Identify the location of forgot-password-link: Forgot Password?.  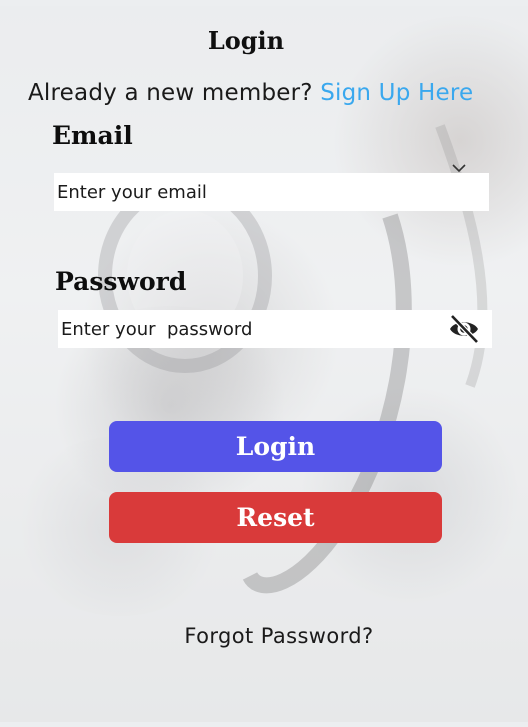
(264, 636).